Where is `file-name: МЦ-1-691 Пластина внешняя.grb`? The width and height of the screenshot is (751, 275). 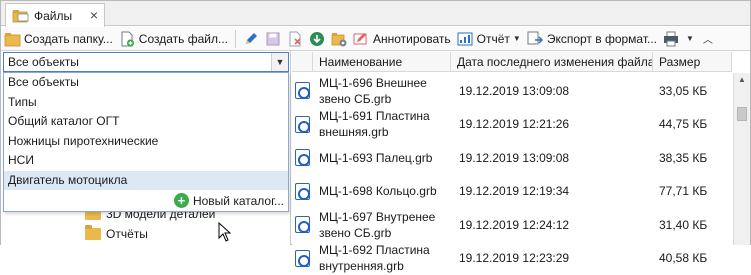
file-name: МЦ-1-691 Пластина внешняя.grb is located at coordinates (382, 124).